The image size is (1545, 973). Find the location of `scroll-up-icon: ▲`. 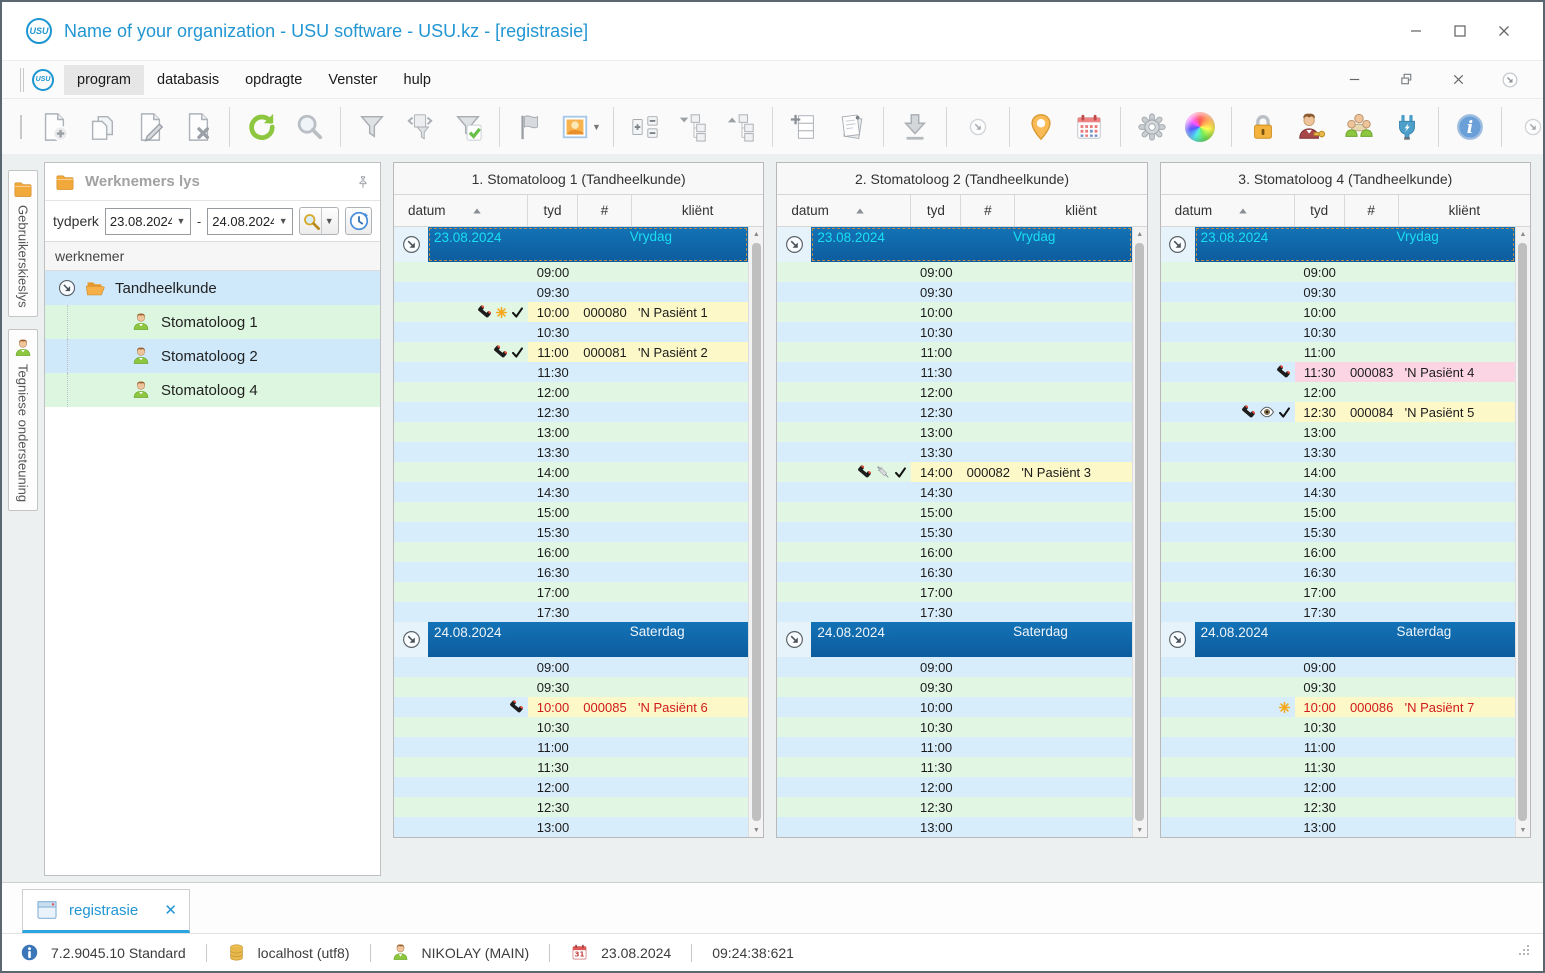

scroll-up-icon: ▲ is located at coordinates (1523, 234).